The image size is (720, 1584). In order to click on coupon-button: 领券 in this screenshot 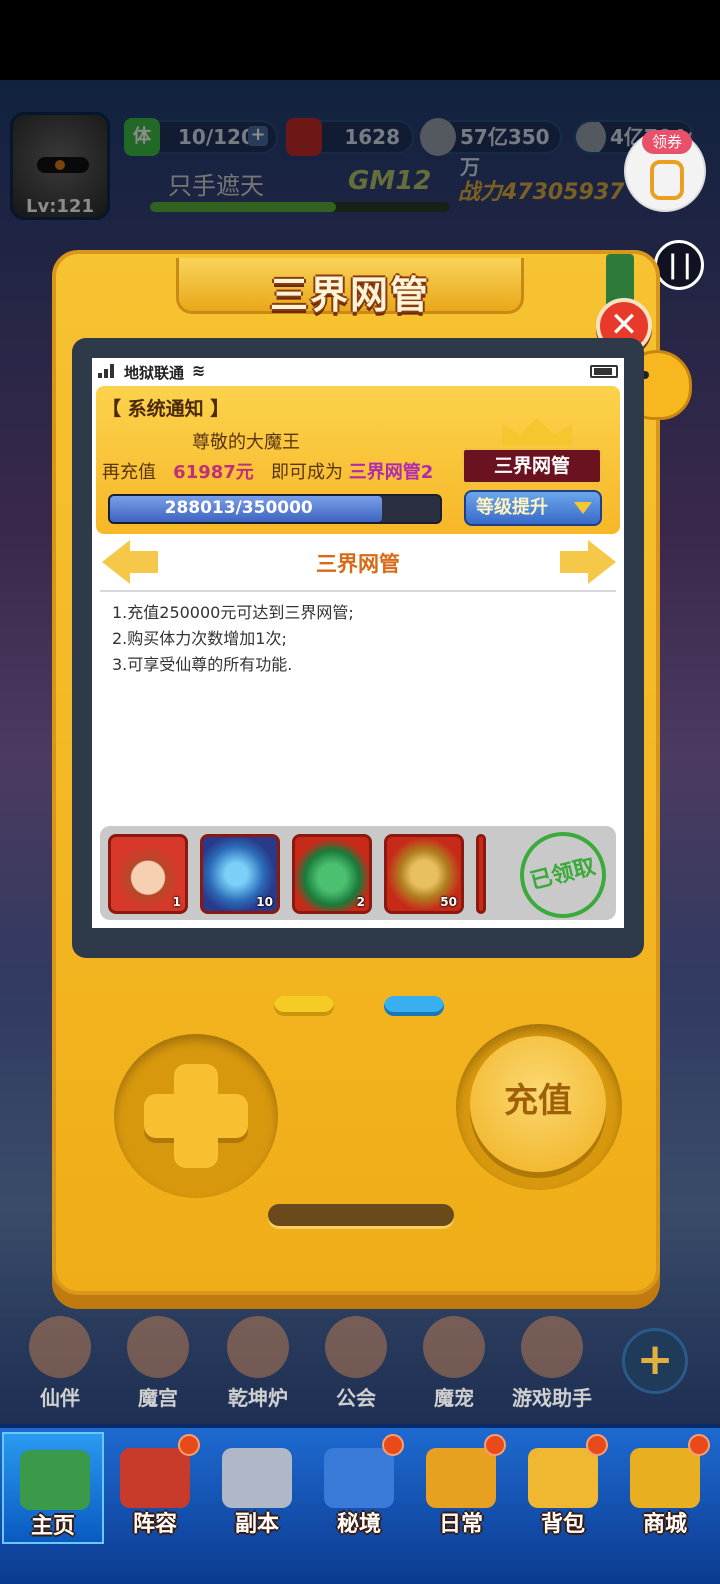, I will do `click(665, 171)`.